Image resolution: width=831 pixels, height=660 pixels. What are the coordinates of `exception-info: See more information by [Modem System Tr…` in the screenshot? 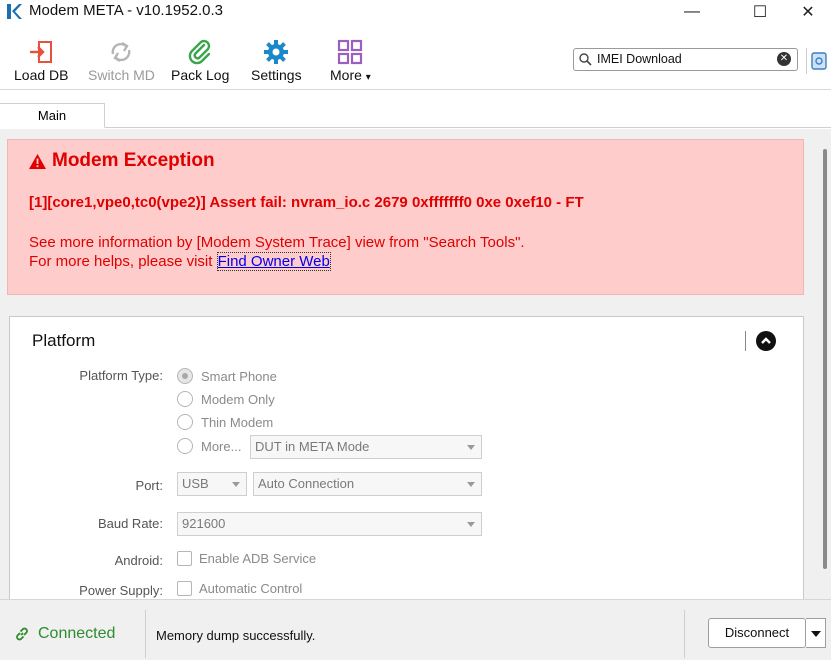 It's located at (277, 252).